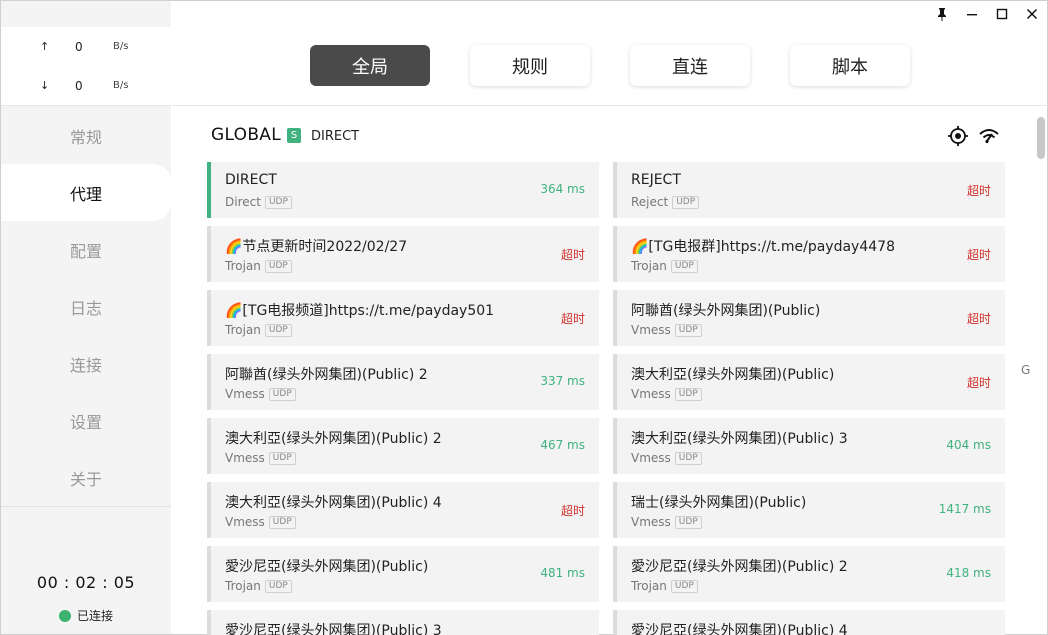 This screenshot has height=635, width=1048. Describe the element at coordinates (562, 573) in the screenshot. I see `proxy-delay: 481 ms` at that location.